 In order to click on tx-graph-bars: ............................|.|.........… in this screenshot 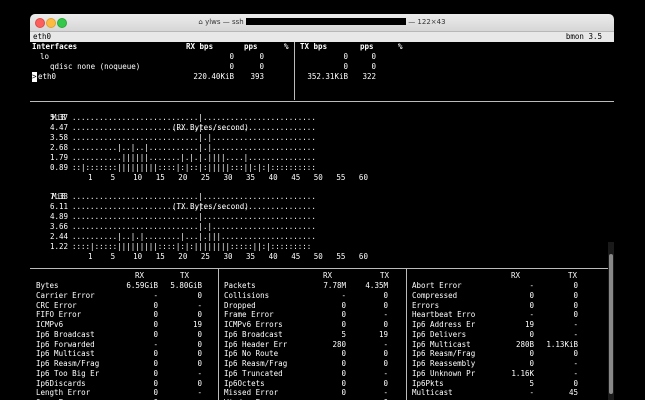, I will do `click(194, 226)`.